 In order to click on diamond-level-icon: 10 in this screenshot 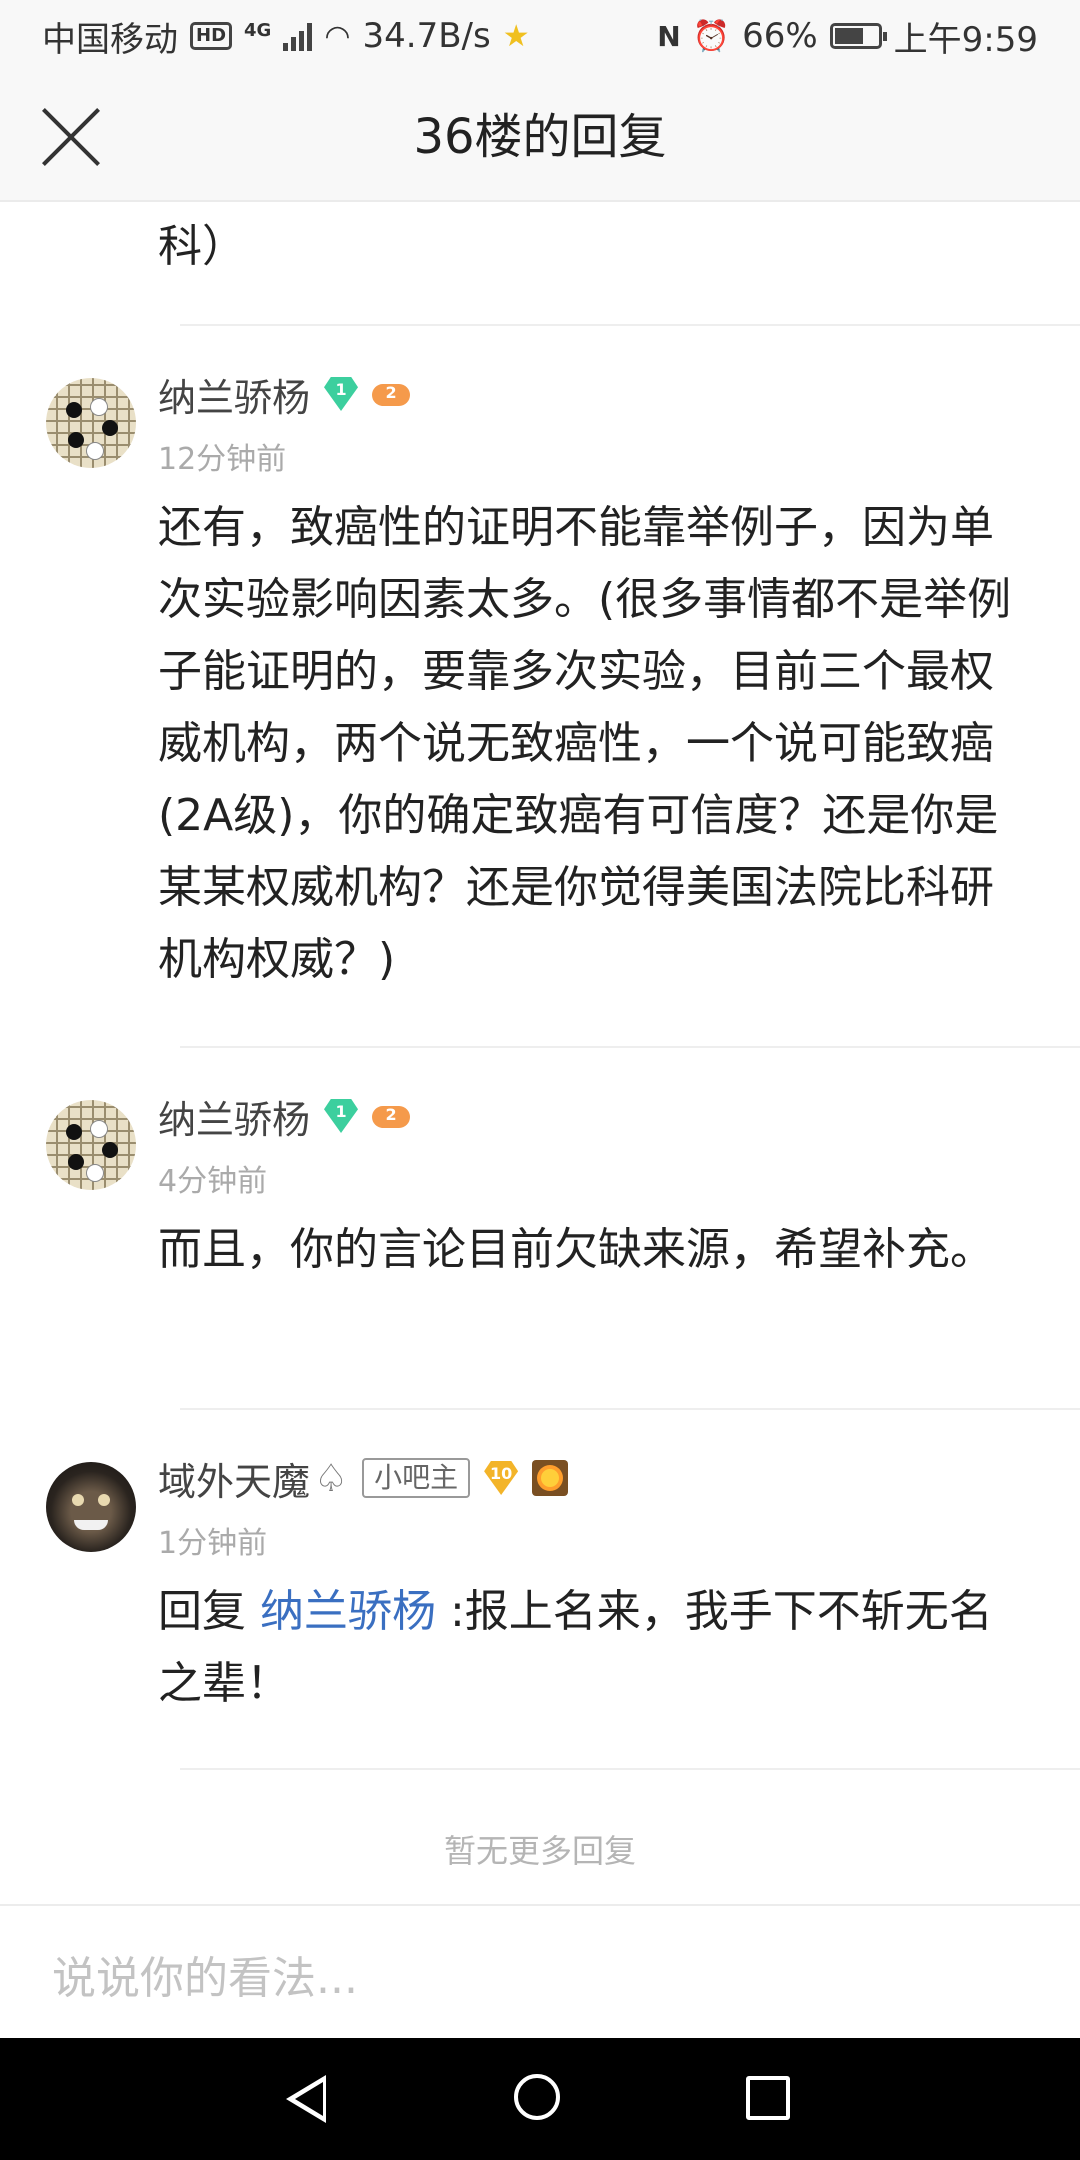, I will do `click(501, 1478)`.